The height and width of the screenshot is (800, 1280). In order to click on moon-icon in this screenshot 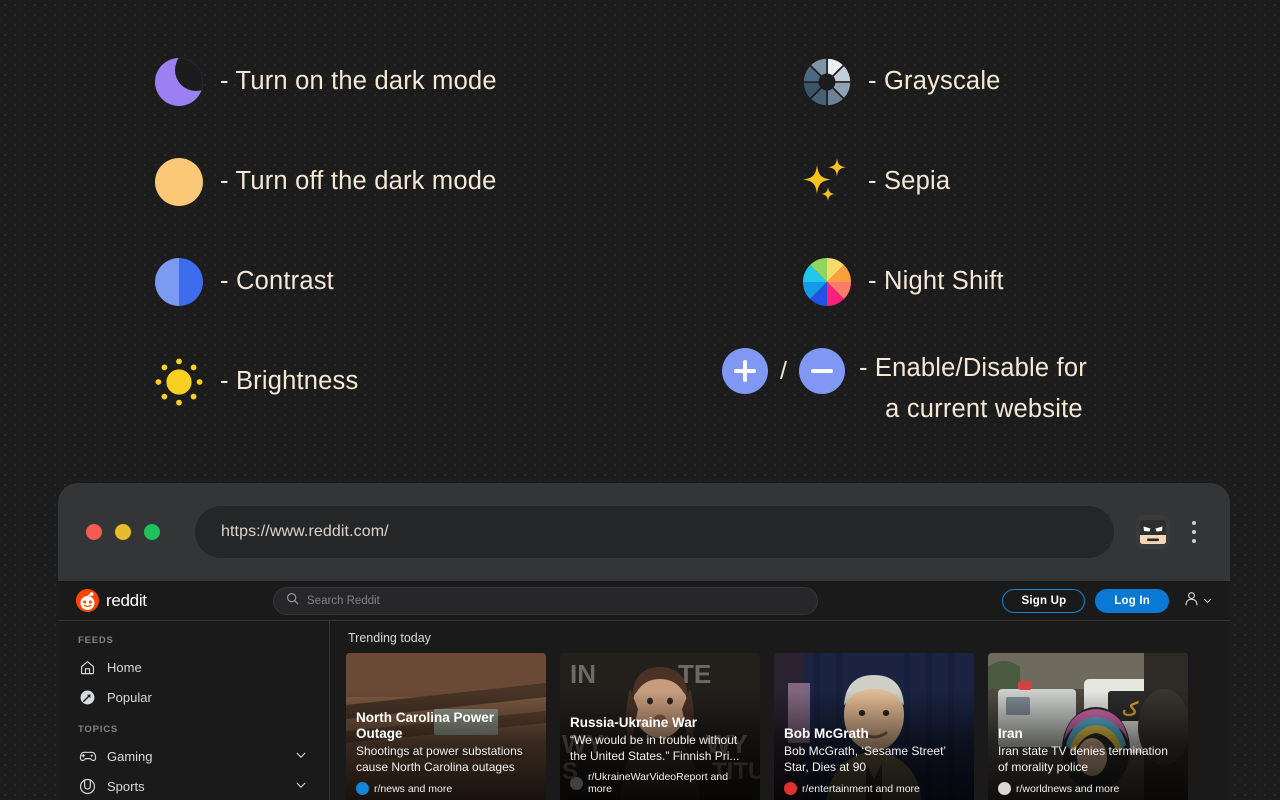, I will do `click(179, 82)`.